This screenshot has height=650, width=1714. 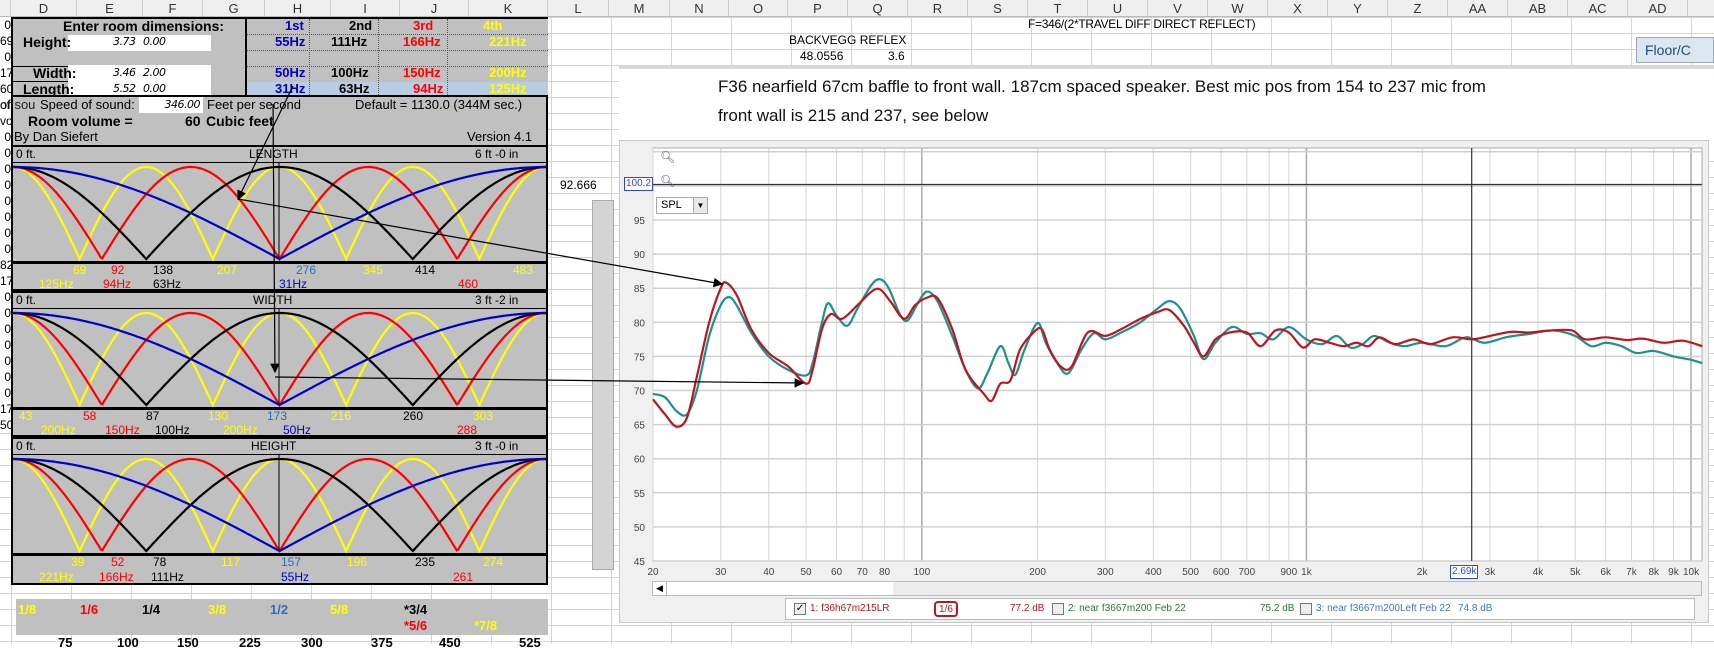 I want to click on trace-2-checkbox, so click(x=1058, y=609).